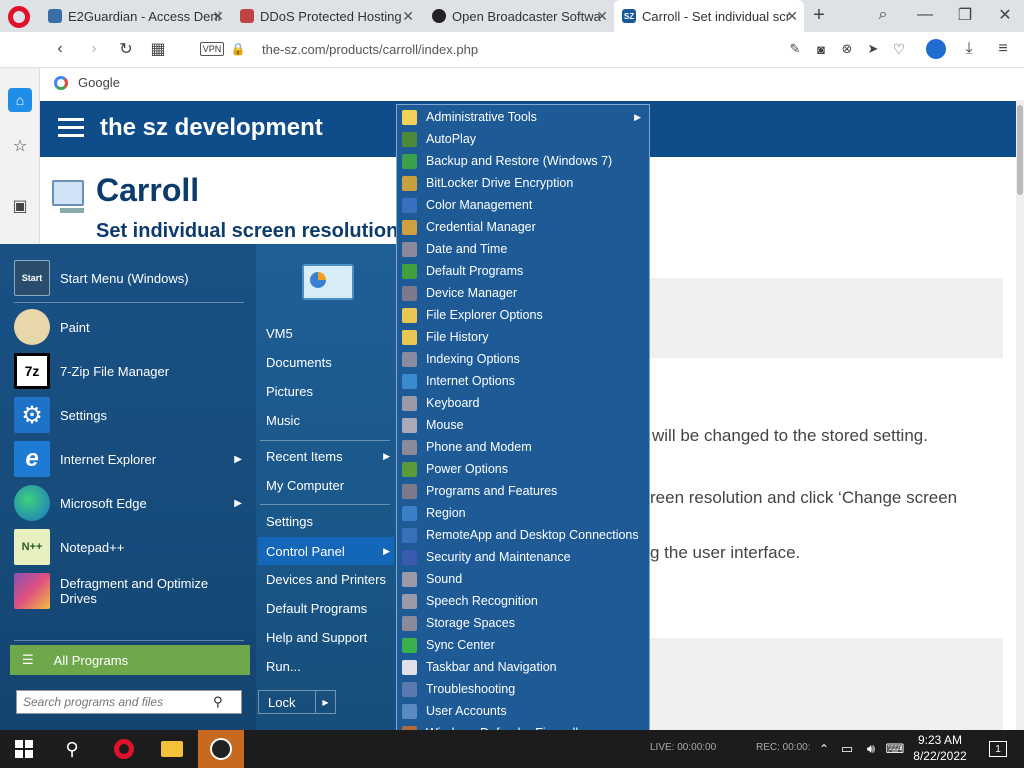 The image size is (1024, 768). What do you see at coordinates (60, 49) in the screenshot?
I see `back-icon: ‹` at bounding box center [60, 49].